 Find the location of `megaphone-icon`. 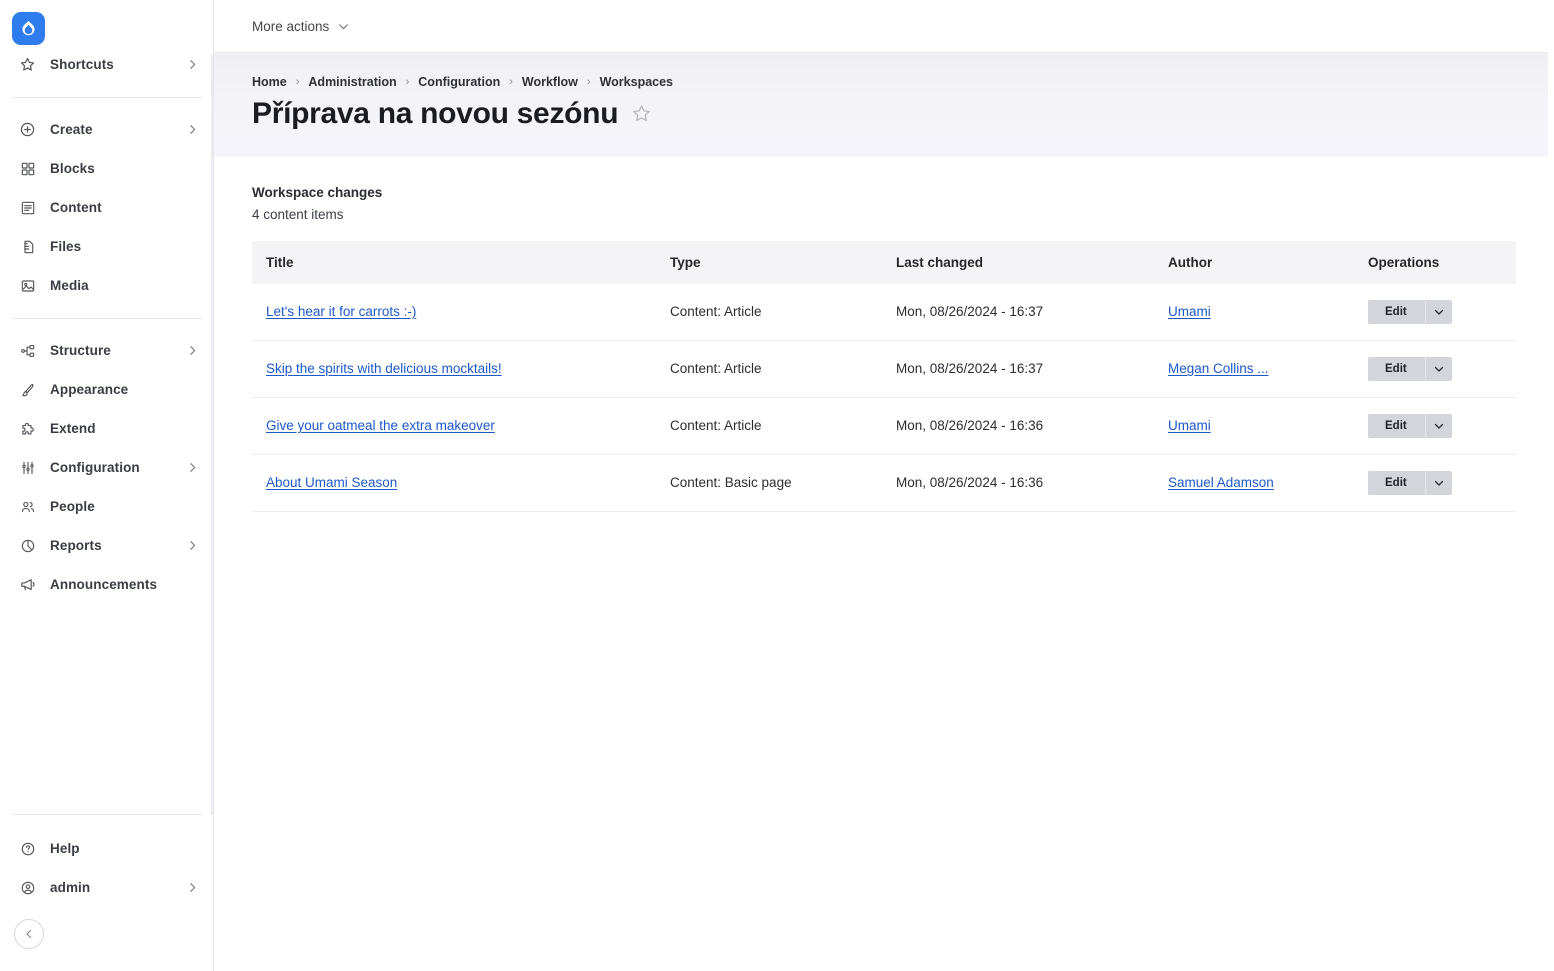

megaphone-icon is located at coordinates (27, 584).